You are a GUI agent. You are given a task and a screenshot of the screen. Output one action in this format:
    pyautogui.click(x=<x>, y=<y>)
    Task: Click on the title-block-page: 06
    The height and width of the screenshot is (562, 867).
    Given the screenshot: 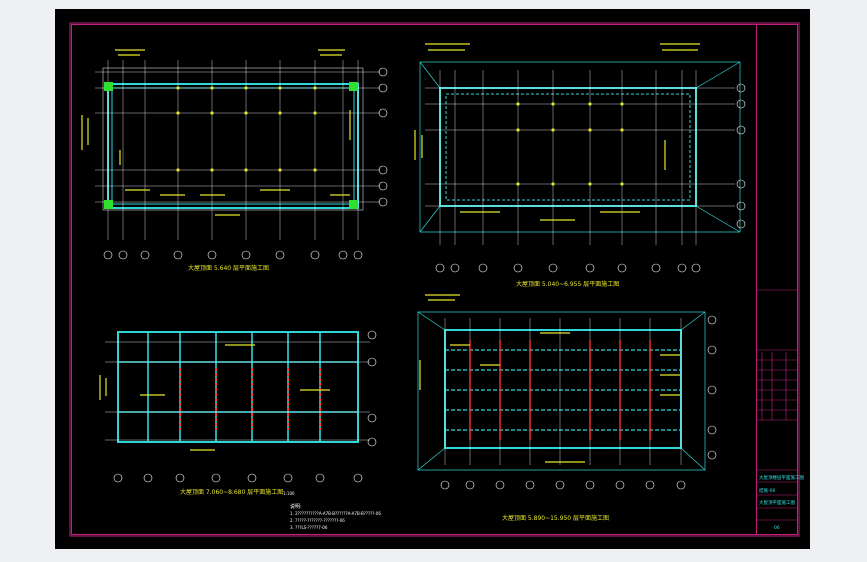 What is the action you would take?
    pyautogui.click(x=777, y=528)
    